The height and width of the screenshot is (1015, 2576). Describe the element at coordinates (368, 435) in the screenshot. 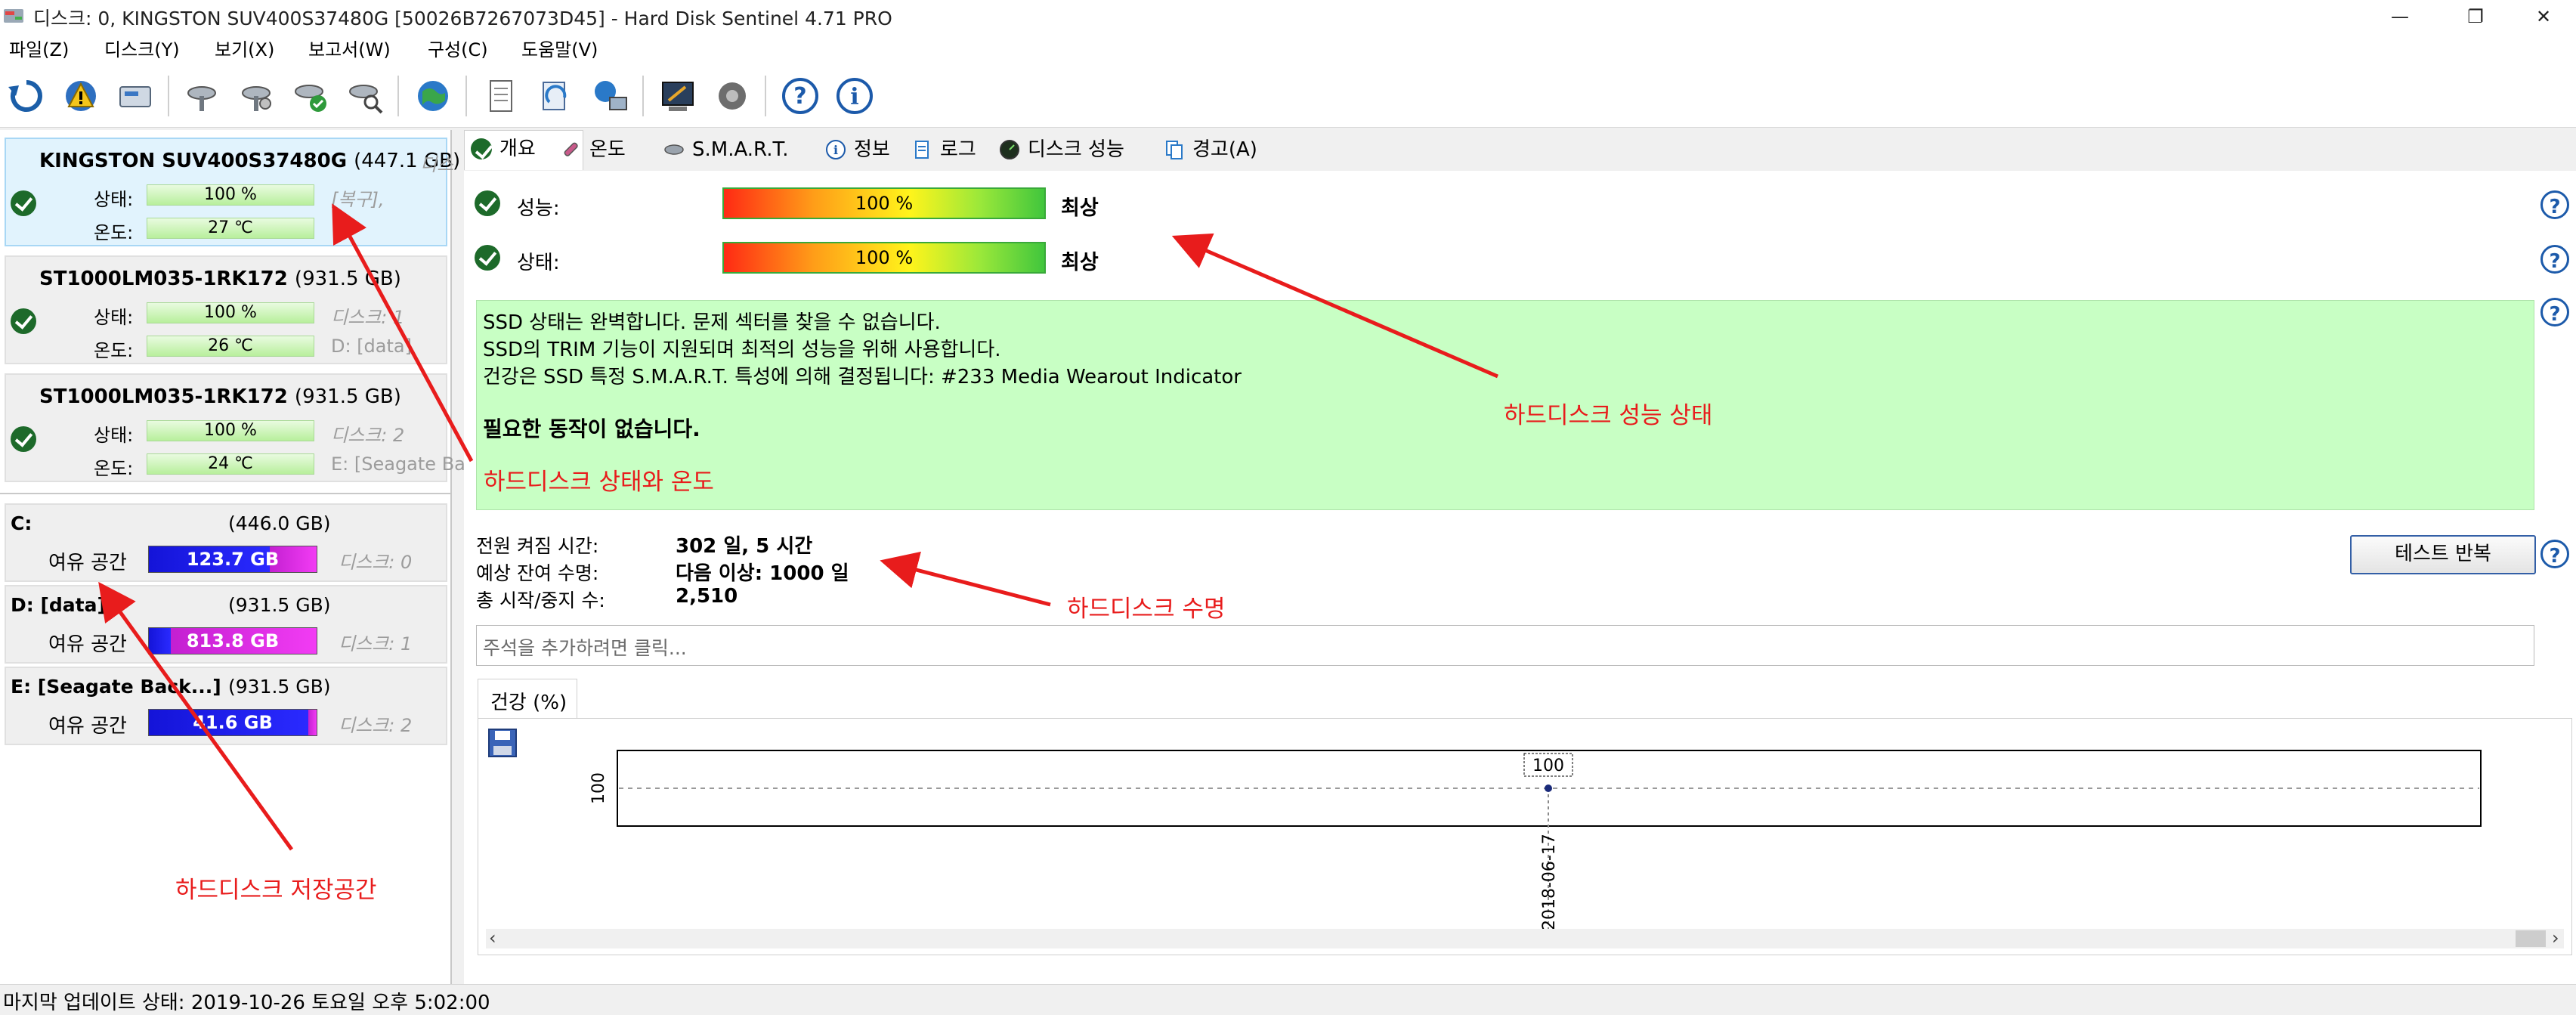

I see `disk-note: 디스크: 2` at that location.